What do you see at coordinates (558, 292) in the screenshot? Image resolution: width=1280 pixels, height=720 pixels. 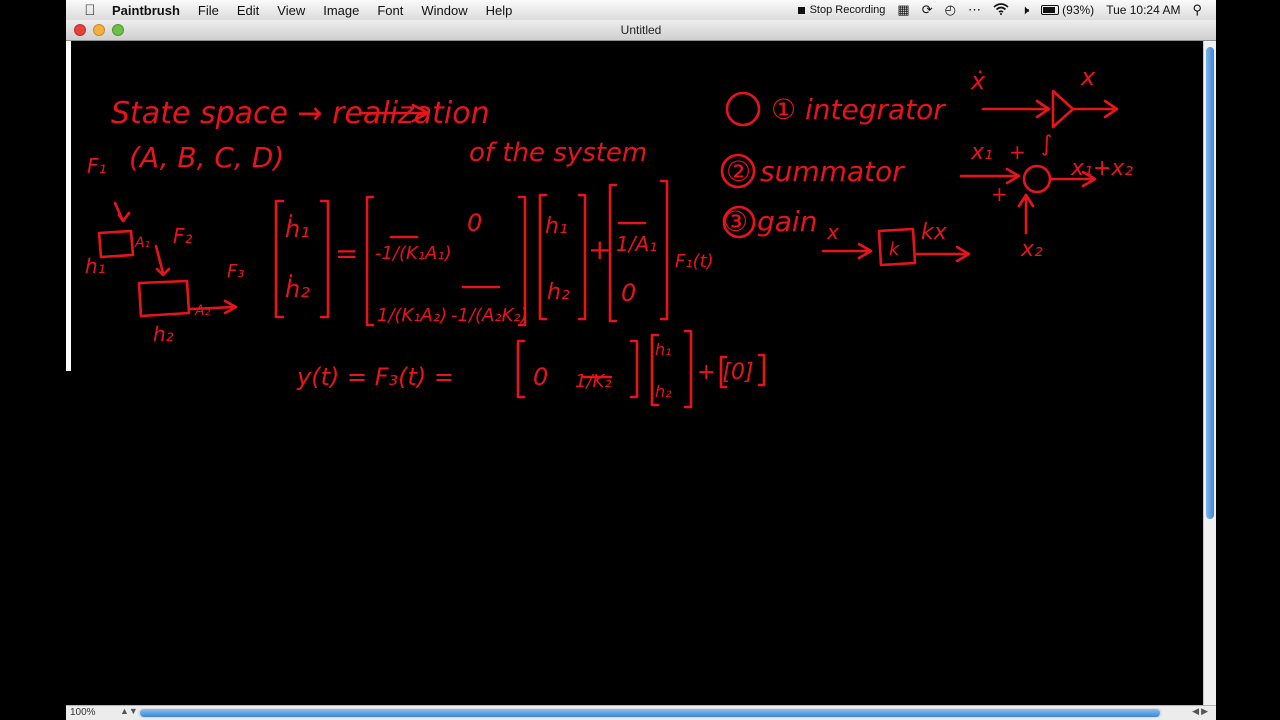 I see `x-entry-h2: h₂` at bounding box center [558, 292].